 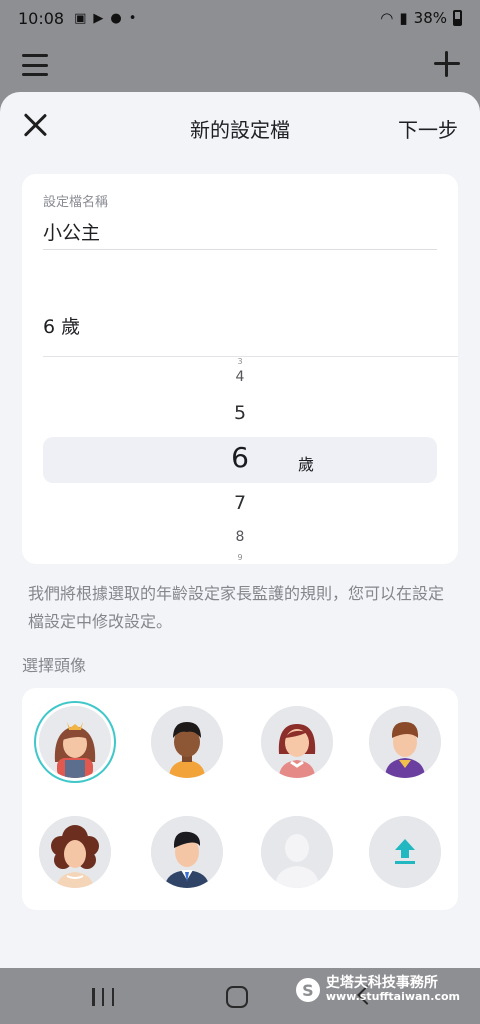 I want to click on picker-option: 7, so click(x=240, y=503).